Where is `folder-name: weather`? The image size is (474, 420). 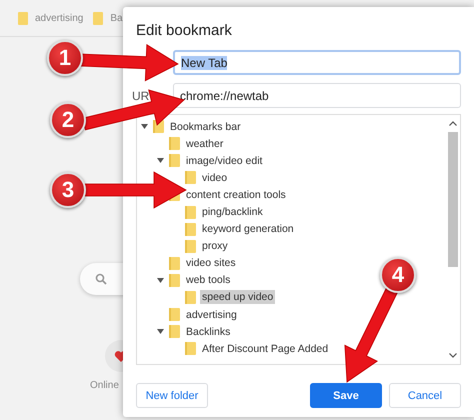
folder-name: weather is located at coordinates (205, 143).